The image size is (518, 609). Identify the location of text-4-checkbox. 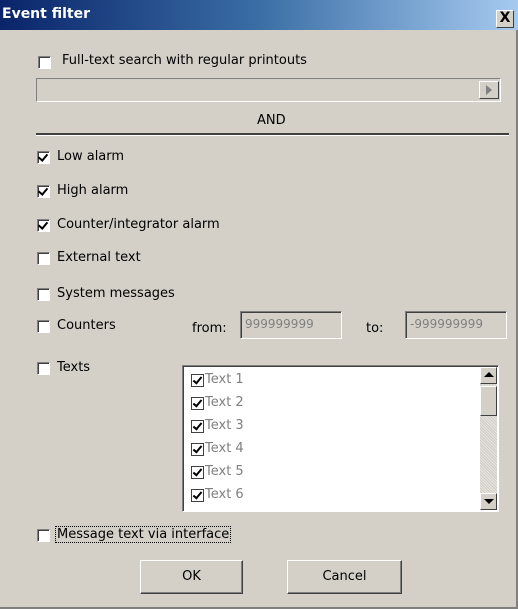
(197, 449).